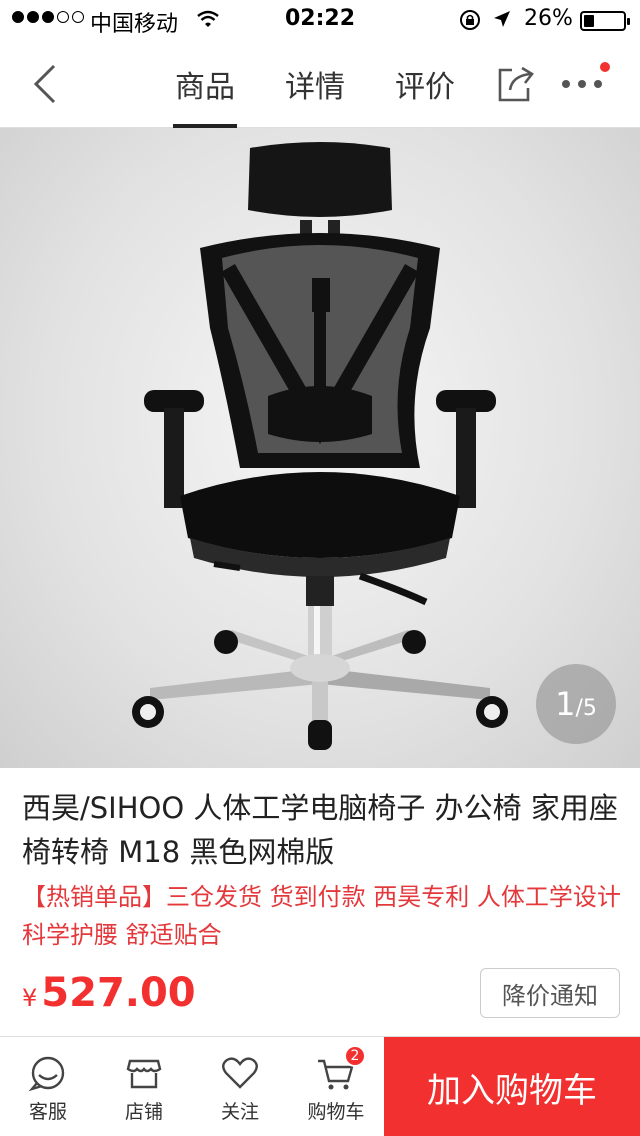 The width and height of the screenshot is (640, 1136). I want to click on add-to-cart-button: 加入购物车, so click(512, 1086).